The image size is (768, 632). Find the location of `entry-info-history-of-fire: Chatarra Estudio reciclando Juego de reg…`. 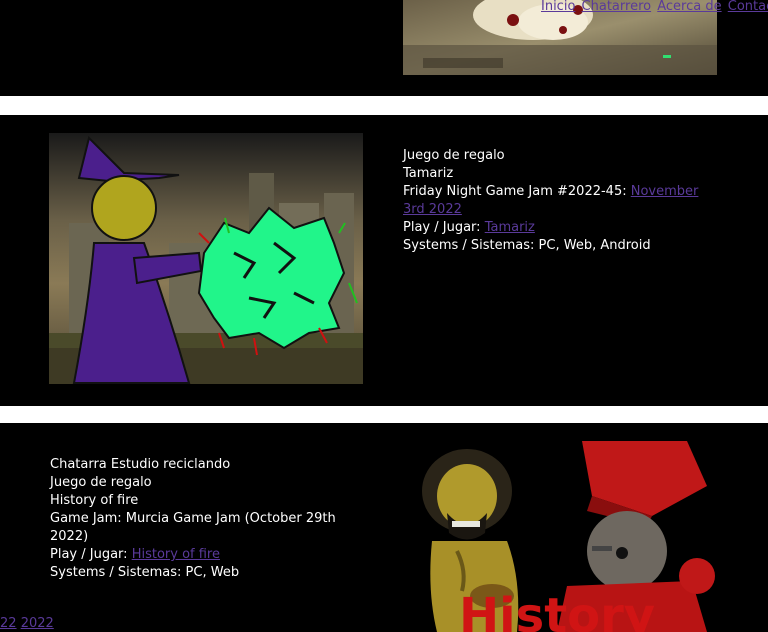

entry-info-history-of-fire: Chatarra Estudio reciclando Juego de reg… is located at coordinates (200, 519).